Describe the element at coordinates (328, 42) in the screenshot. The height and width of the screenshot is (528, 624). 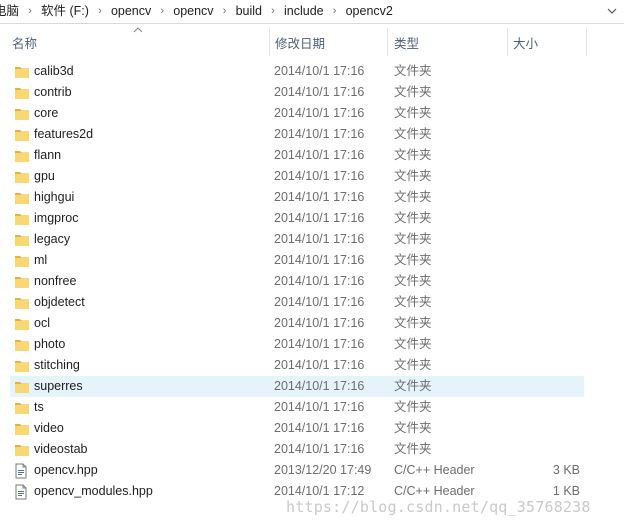
I see `column-date: 修改日期` at that location.